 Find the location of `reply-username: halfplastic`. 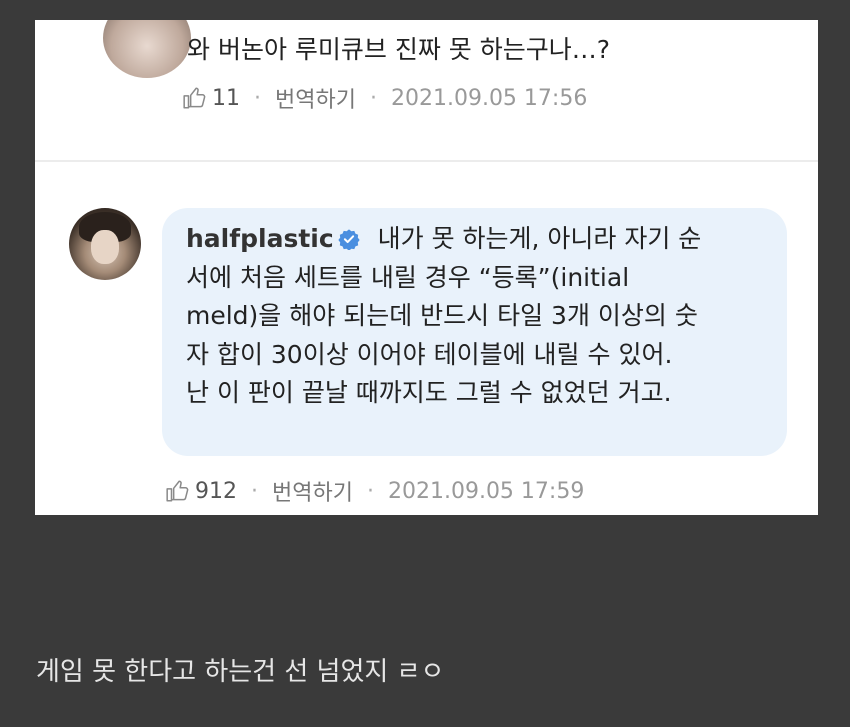

reply-username: halfplastic is located at coordinates (260, 238).